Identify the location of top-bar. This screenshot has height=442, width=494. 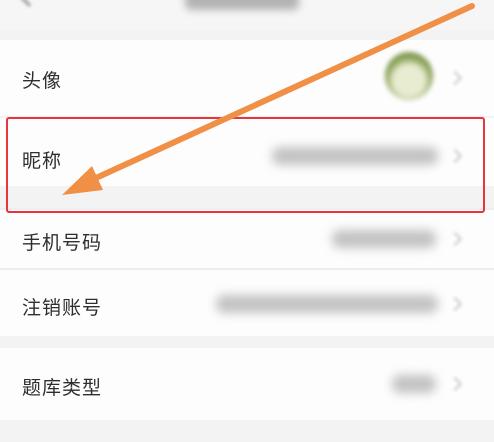
(247, 15).